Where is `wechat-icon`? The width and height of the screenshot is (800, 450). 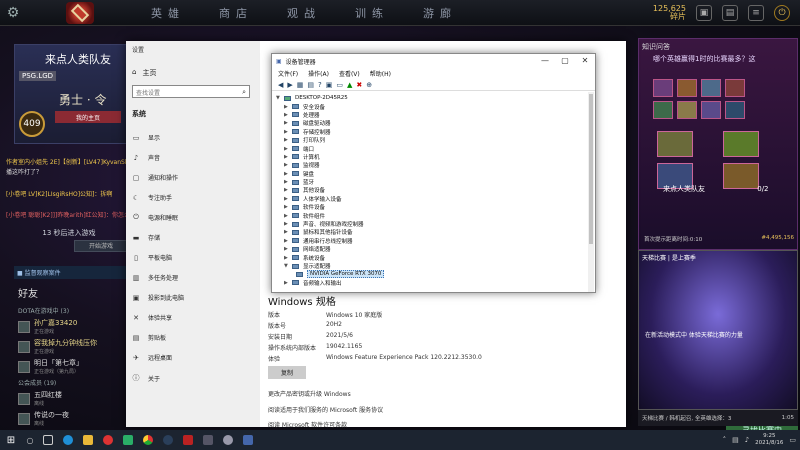
wechat-icon is located at coordinates (128, 440).